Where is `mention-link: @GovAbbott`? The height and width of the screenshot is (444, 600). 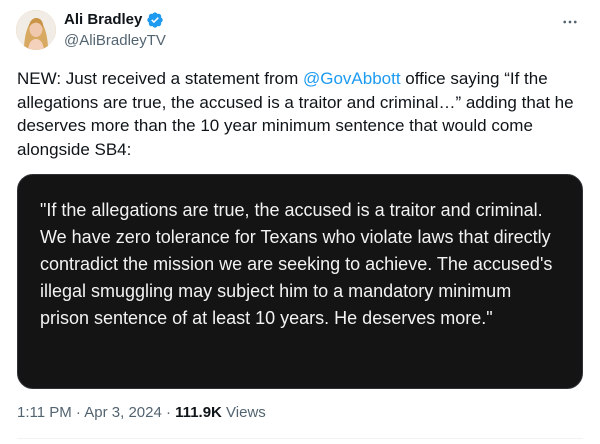 mention-link: @GovAbbott is located at coordinates (352, 78).